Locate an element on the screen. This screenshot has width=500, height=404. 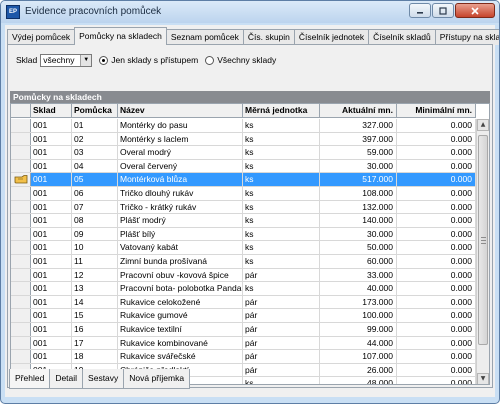
table-row: 001 15 Rukavice gumové pár 100.000 0.000 is located at coordinates (243, 316).